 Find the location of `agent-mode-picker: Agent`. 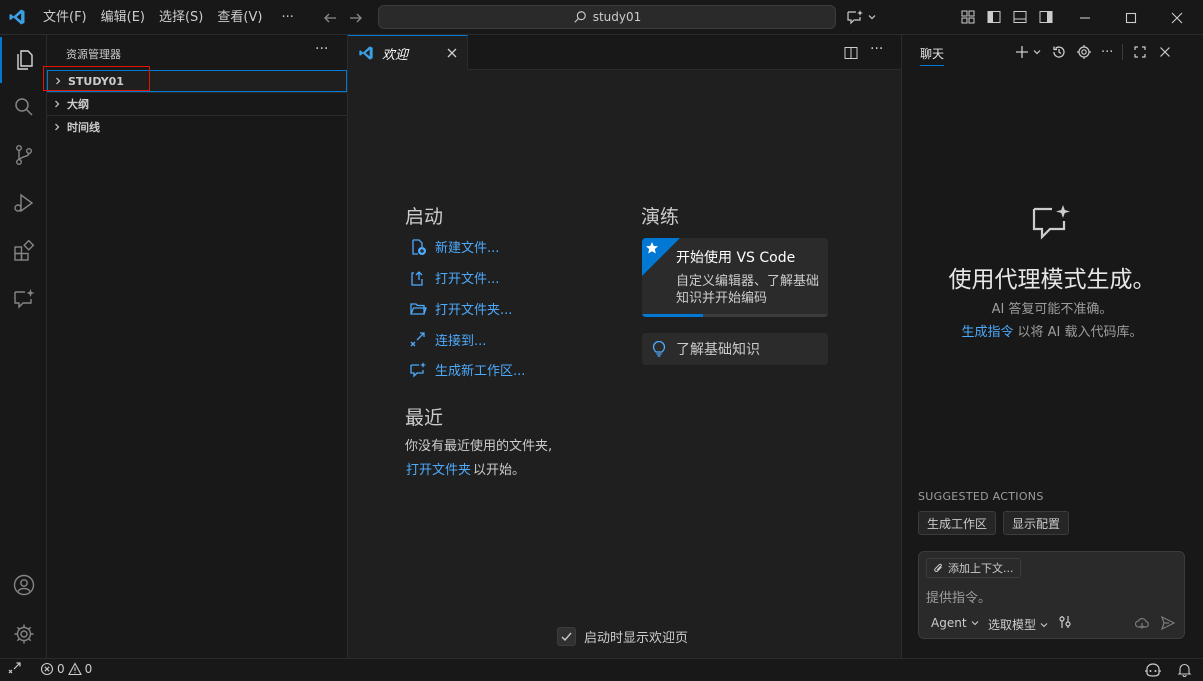

agent-mode-picker: Agent is located at coordinates (955, 623).